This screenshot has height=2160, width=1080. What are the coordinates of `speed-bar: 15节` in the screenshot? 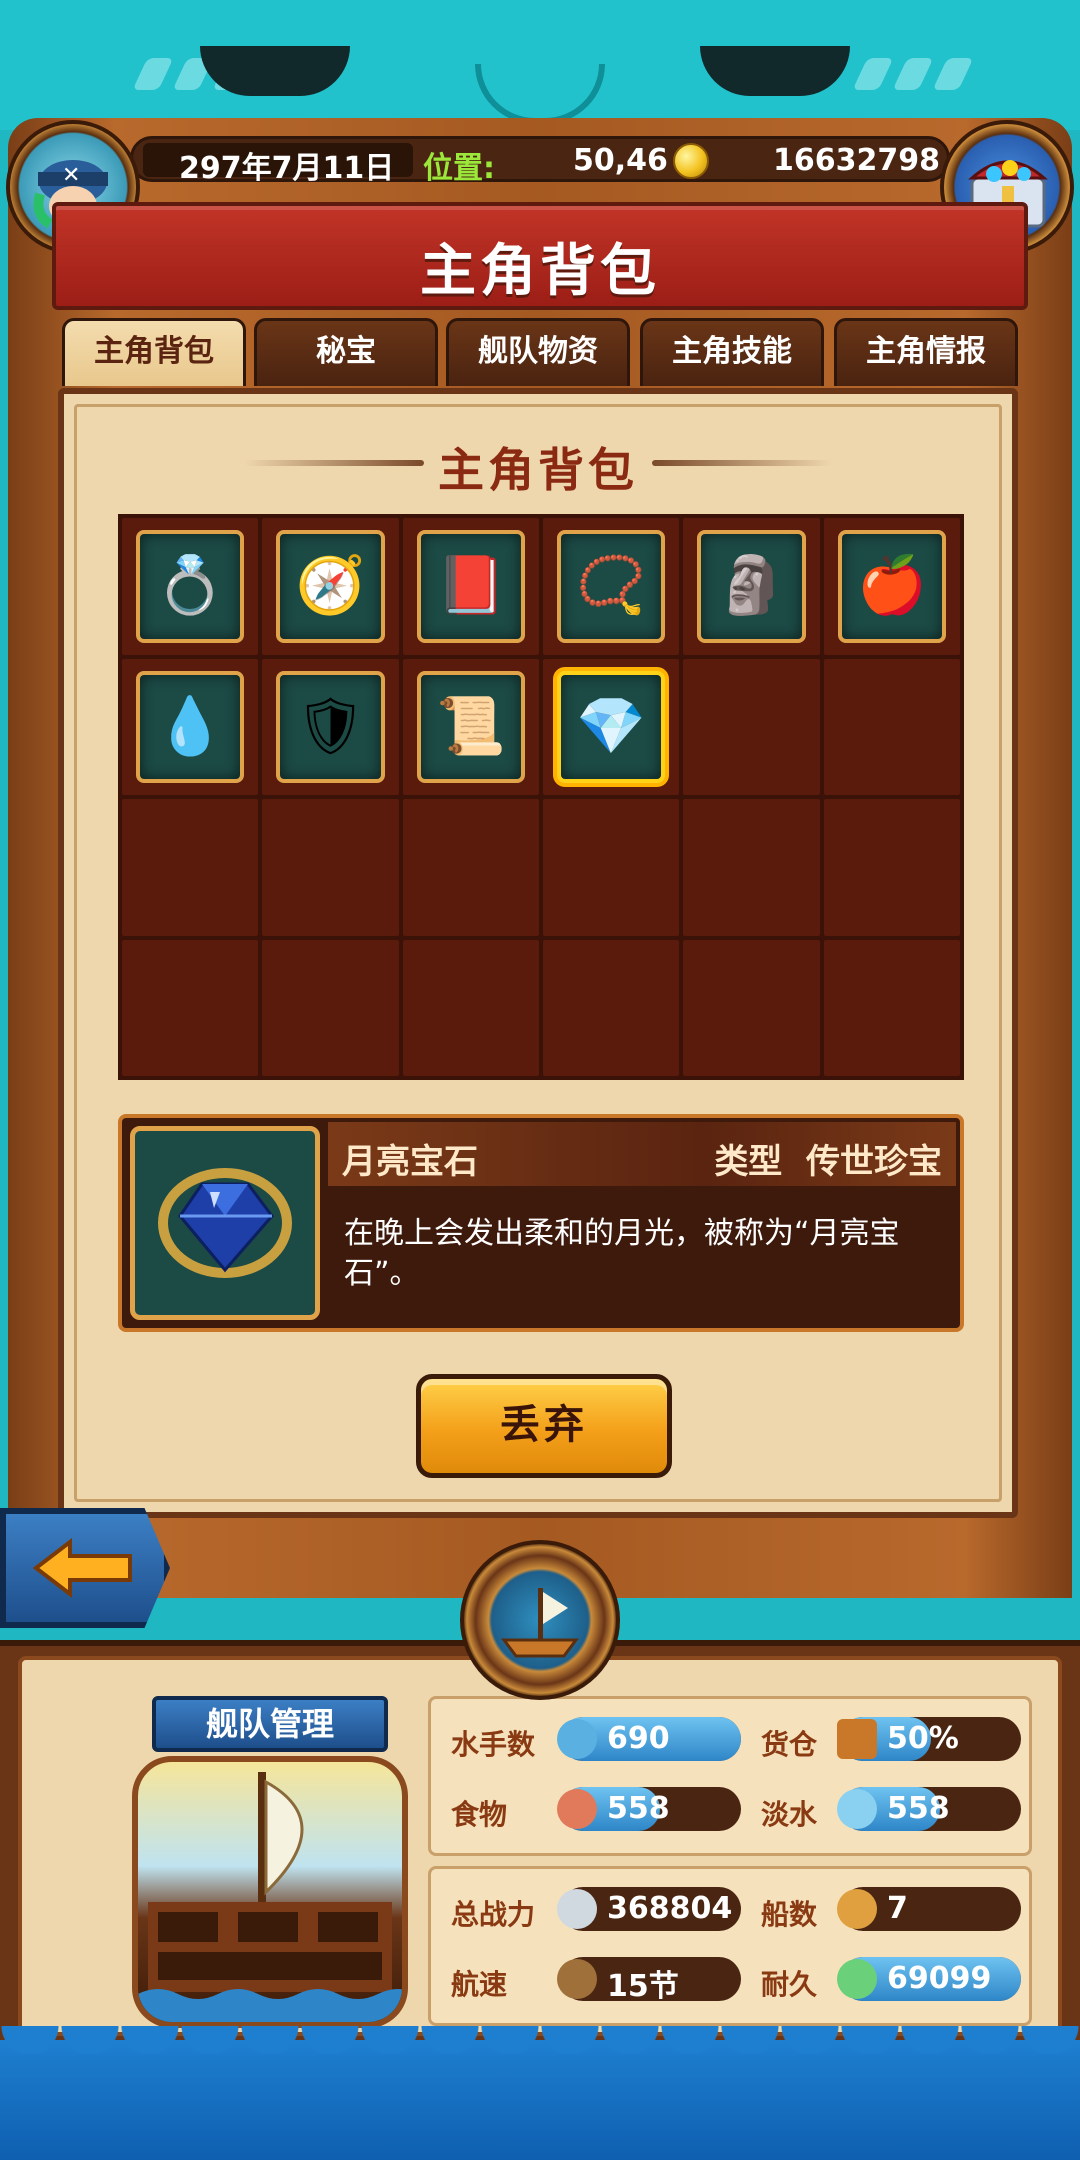 It's located at (649, 1980).